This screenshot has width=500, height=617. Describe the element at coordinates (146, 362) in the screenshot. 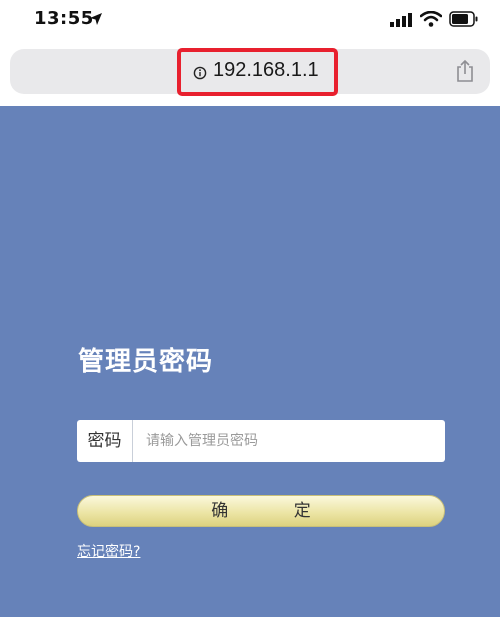

I see `page-title: 管理员密码` at that location.